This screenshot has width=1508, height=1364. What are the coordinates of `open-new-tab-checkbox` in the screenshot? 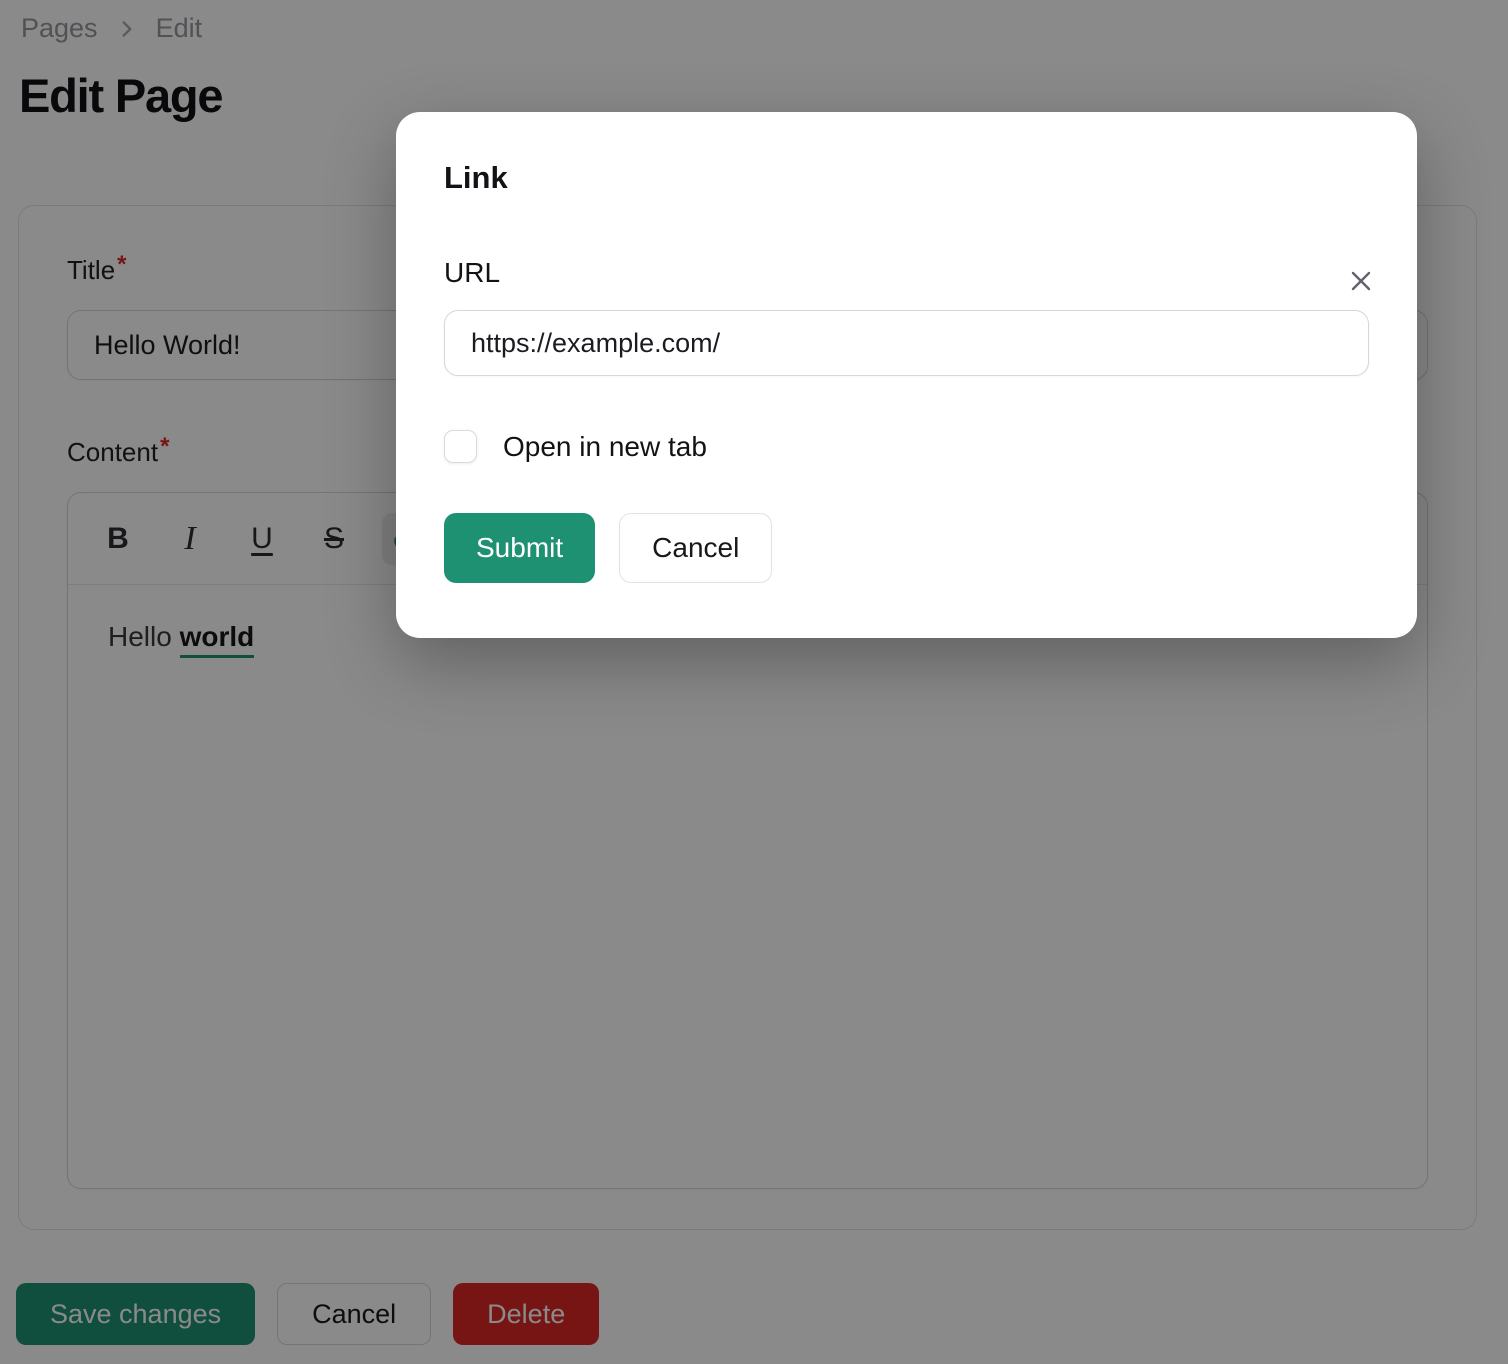 It's located at (460, 446).